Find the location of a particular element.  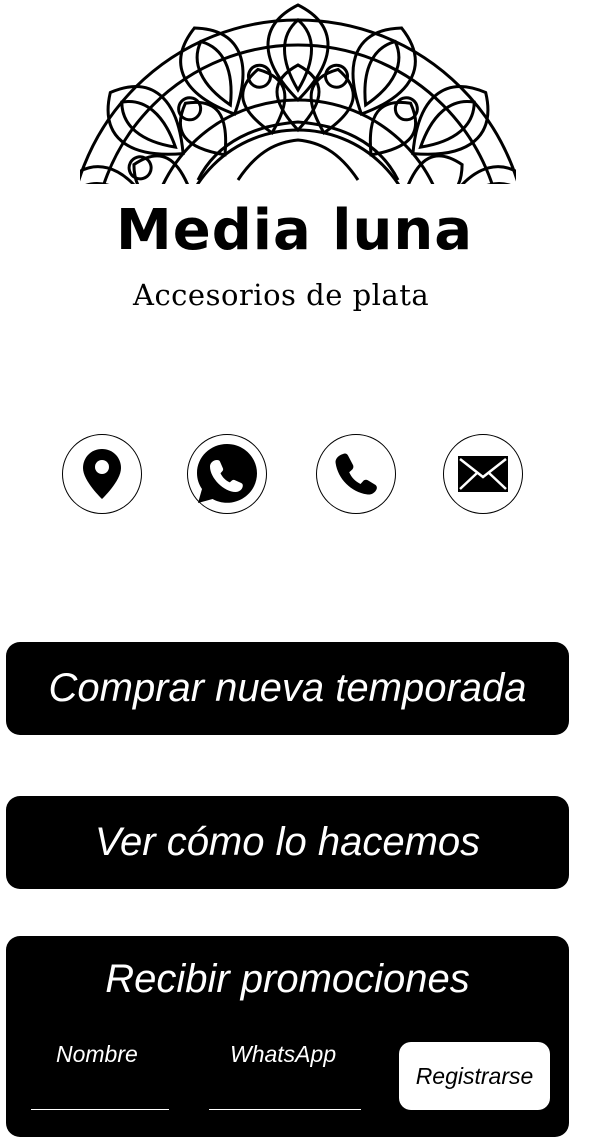

how-we-make-it-label: Ver cómo lo hacemos is located at coordinates (287, 842).